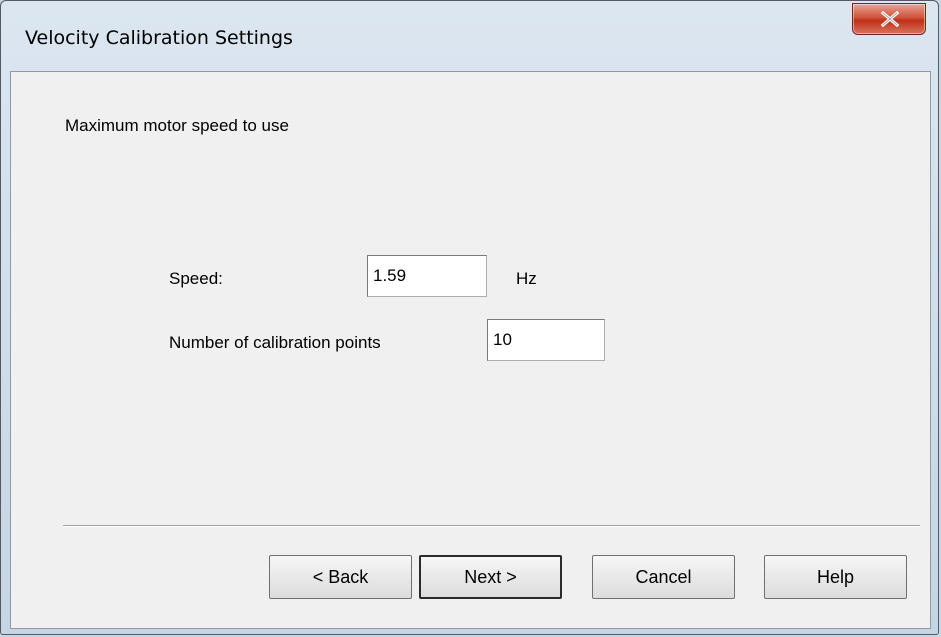 Image resolution: width=941 pixels, height=637 pixels. I want to click on window-title: Velocity Calibration Settings, so click(159, 38).